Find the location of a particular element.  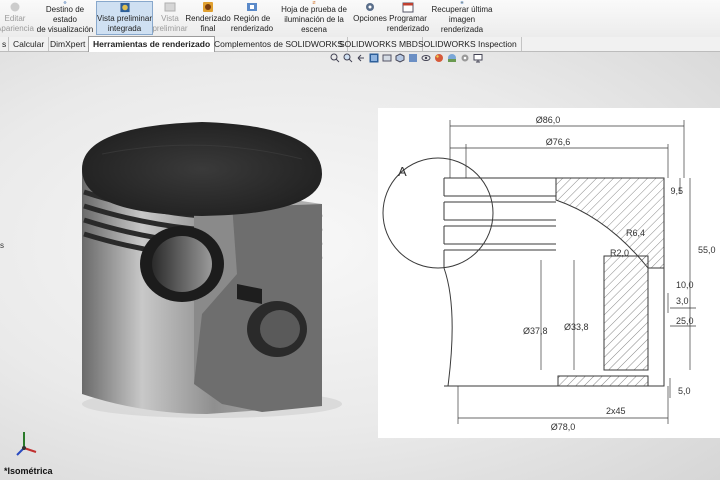

dim-h55: 55,0 is located at coordinates (707, 250).